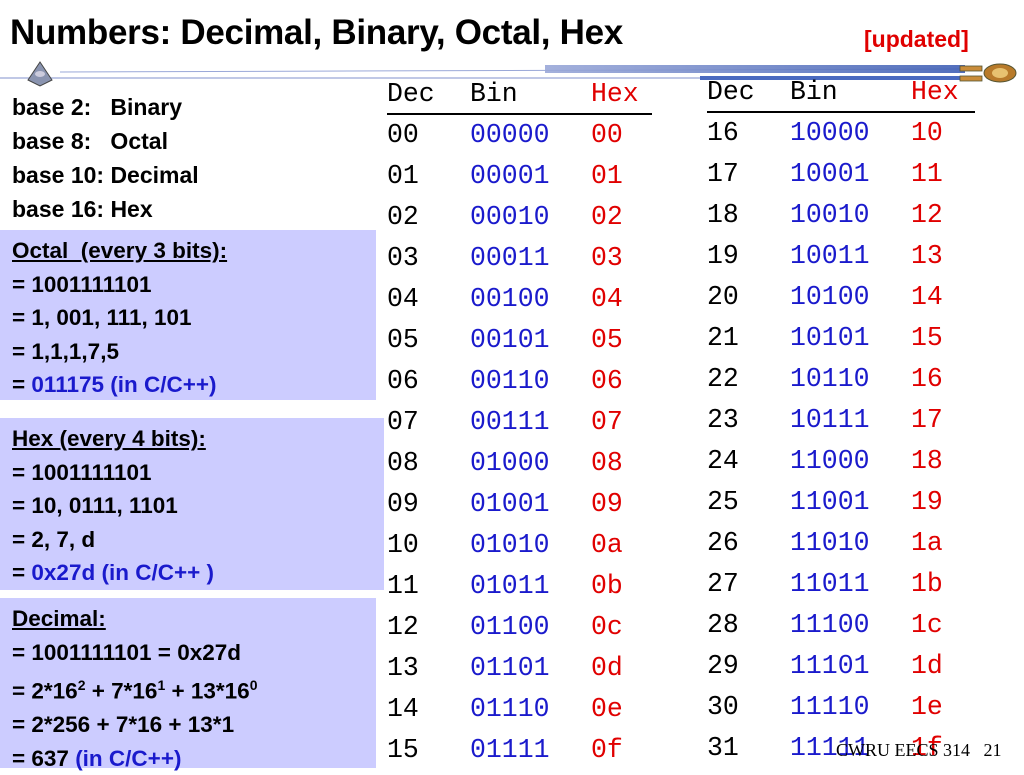 The width and height of the screenshot is (1024, 775). What do you see at coordinates (403, 299) in the screenshot?
I see `dec-cell: 04` at bounding box center [403, 299].